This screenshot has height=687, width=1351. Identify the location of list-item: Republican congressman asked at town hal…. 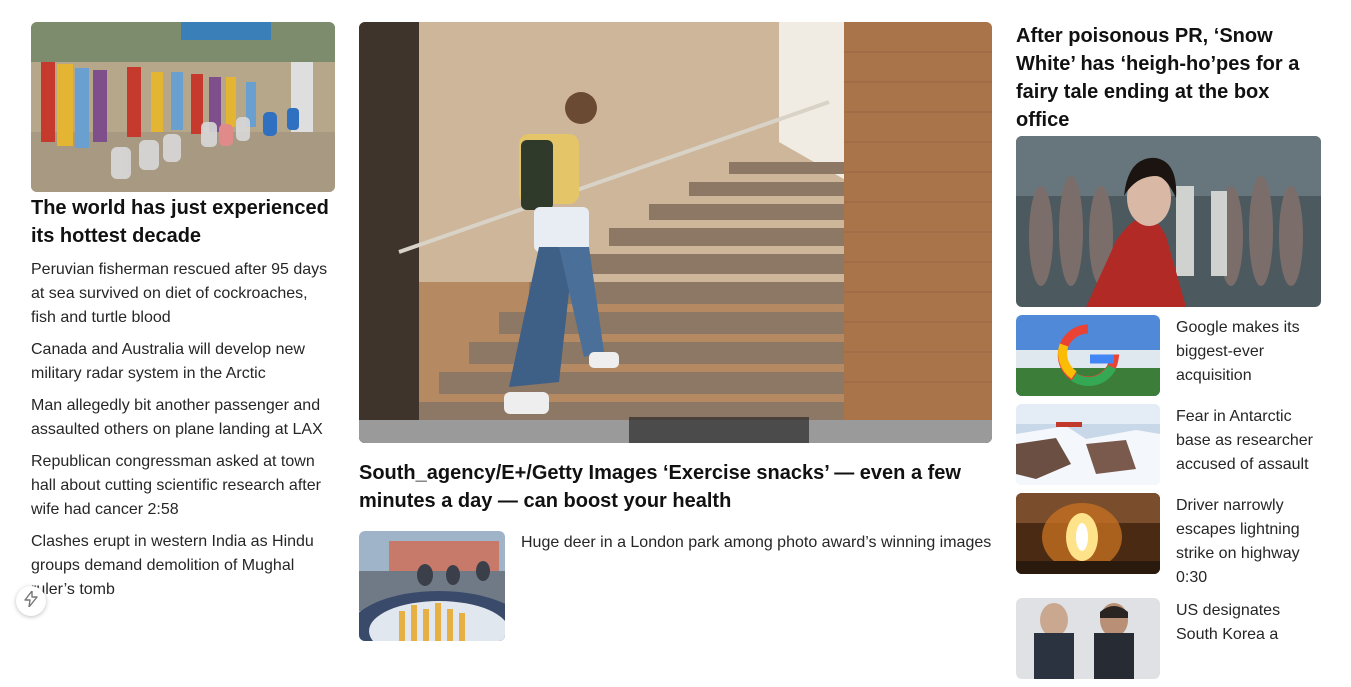
(183, 486).